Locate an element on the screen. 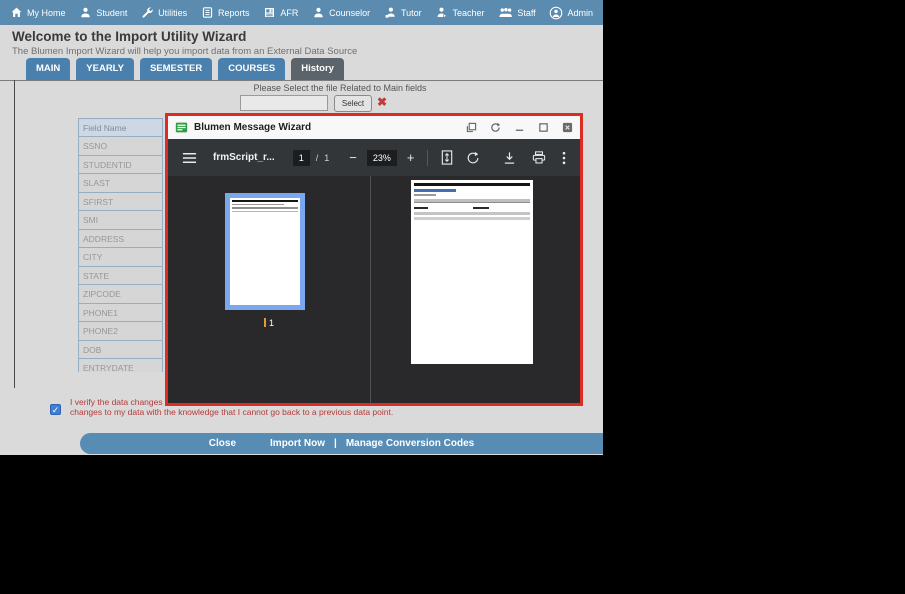 The width and height of the screenshot is (905, 594). nav-item-afr: AFR is located at coordinates (280, 12).